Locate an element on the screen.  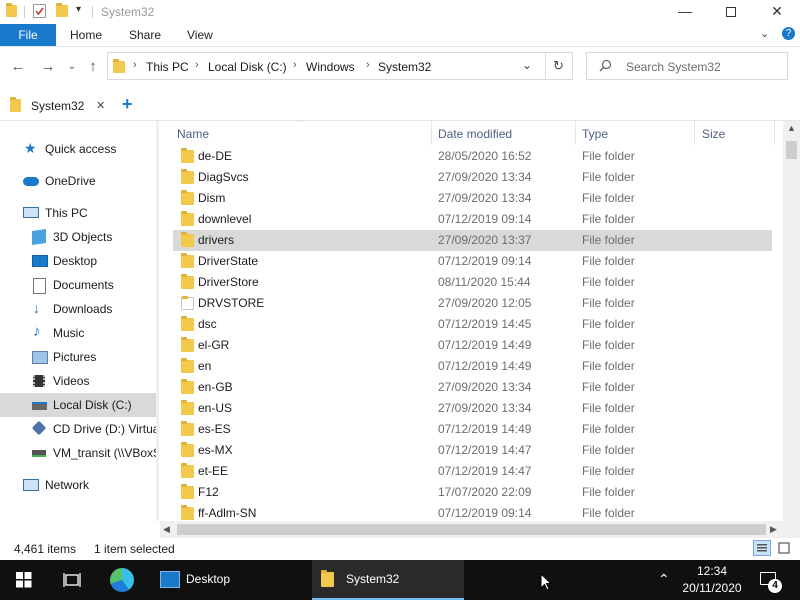
tab-share: Share is located at coordinates (145, 35).